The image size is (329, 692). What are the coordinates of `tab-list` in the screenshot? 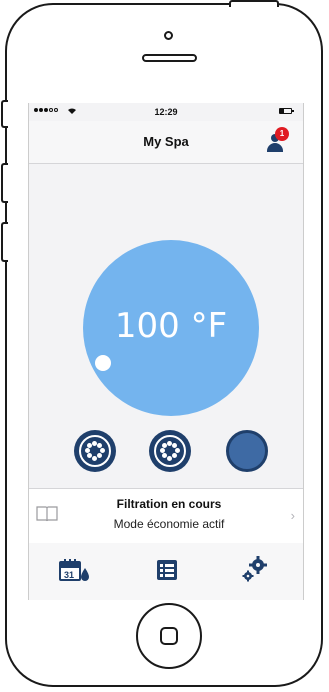 It's located at (167, 571).